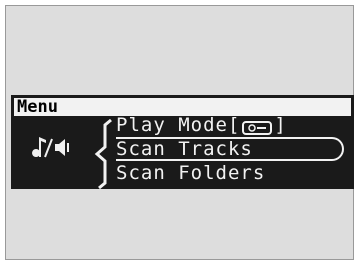  Describe the element at coordinates (230, 149) in the screenshot. I see `menu-item-scan-tracks: Scan Tracks` at that location.